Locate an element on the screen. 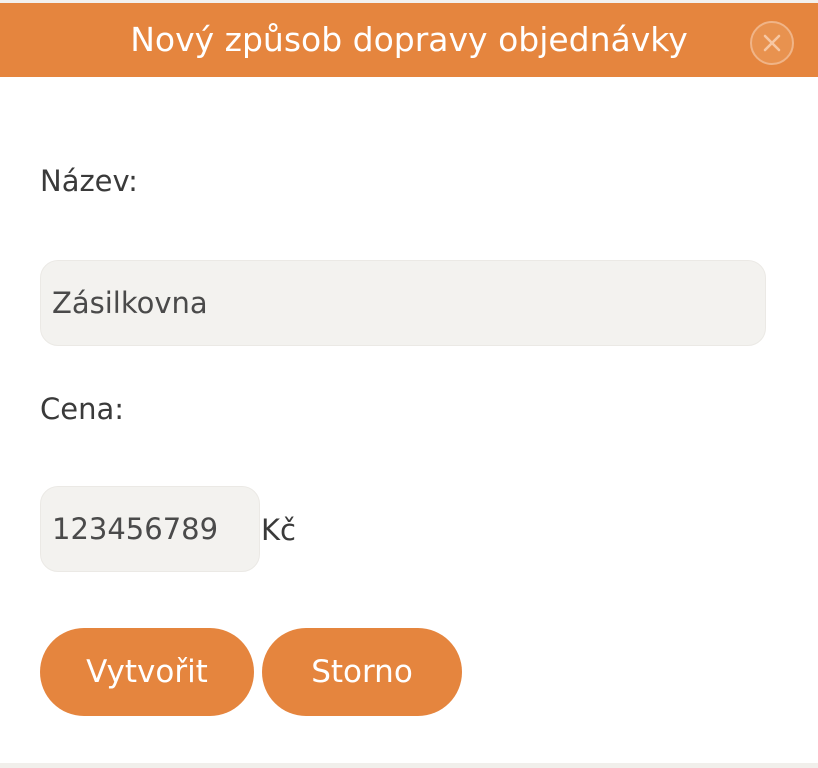  currency-unit: Kč is located at coordinates (278, 530).